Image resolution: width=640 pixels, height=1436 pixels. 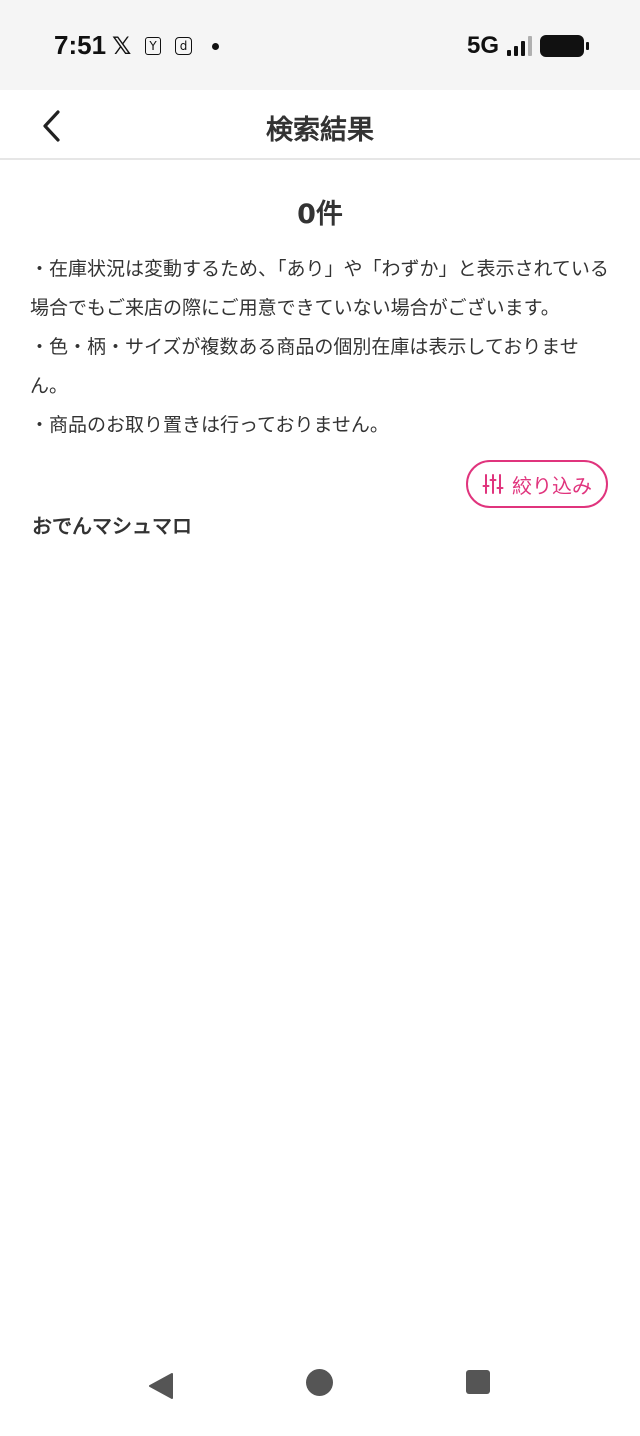 I want to click on network-type: 5G, so click(x=482, y=45).